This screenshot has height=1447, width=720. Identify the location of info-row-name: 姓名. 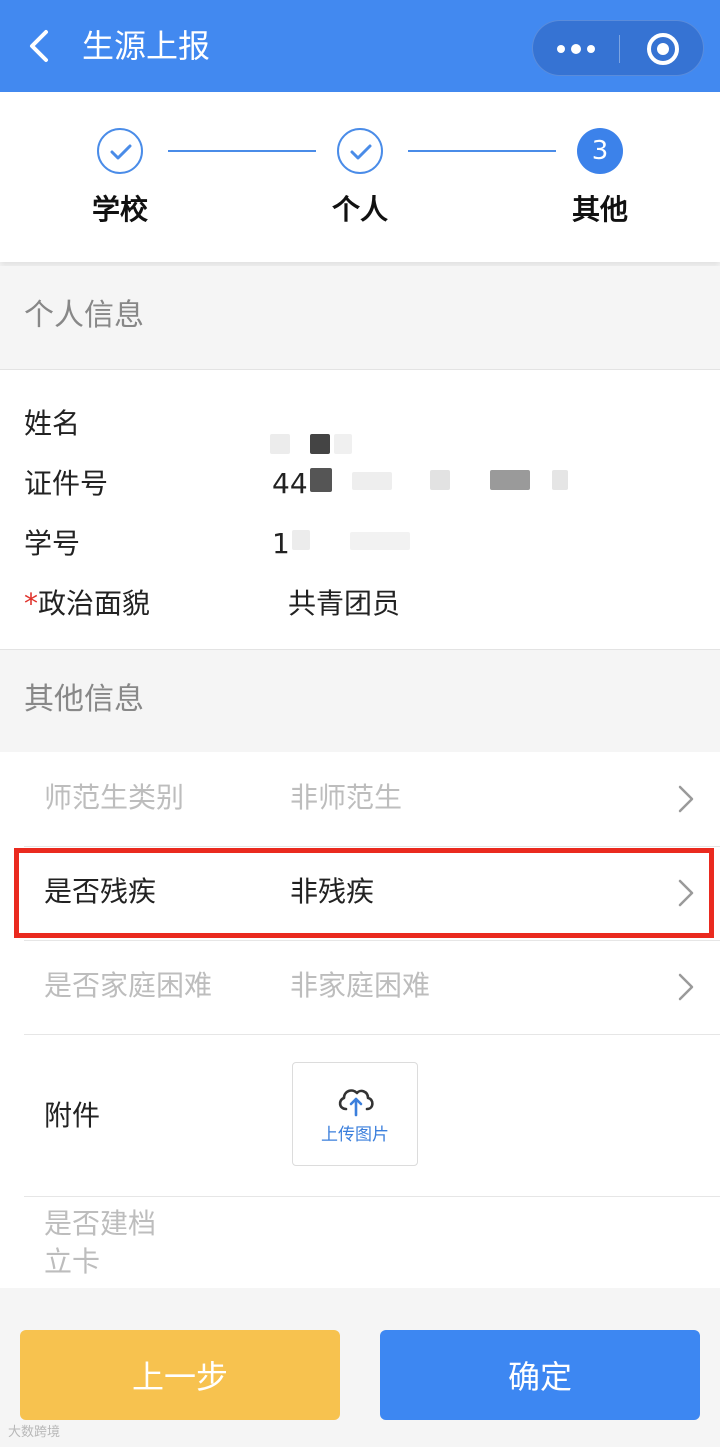
(360, 424).